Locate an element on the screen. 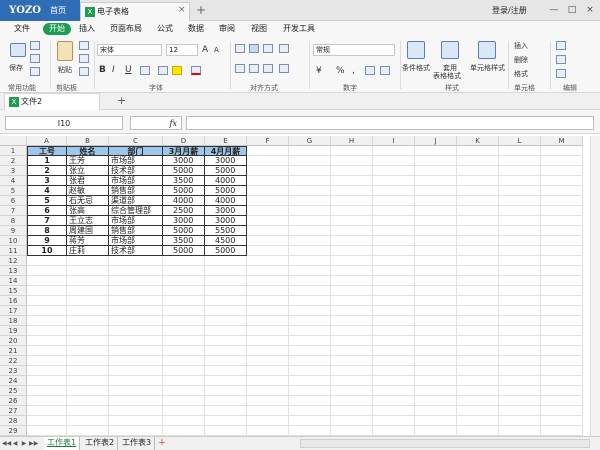  row-header: 20 is located at coordinates (13, 341).